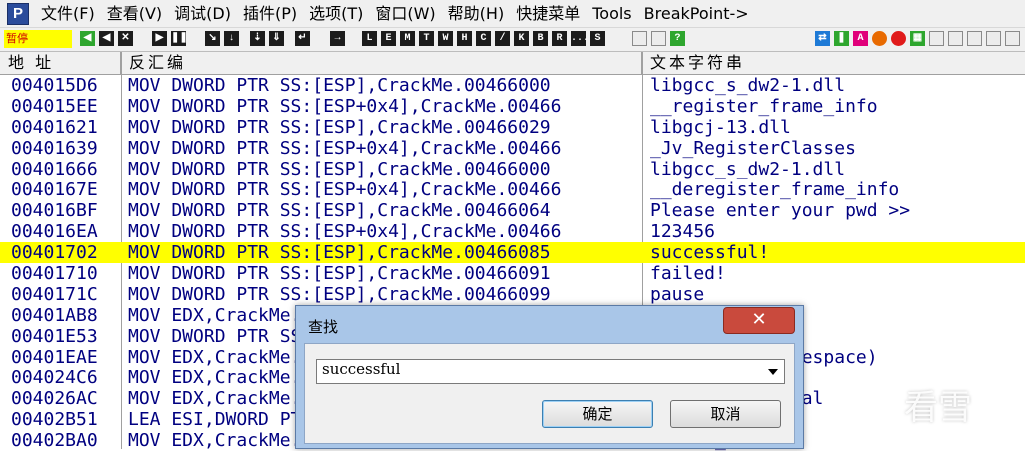 The width and height of the screenshot is (1025, 451). I want to click on address-cell: 0040171C, so click(54, 294).